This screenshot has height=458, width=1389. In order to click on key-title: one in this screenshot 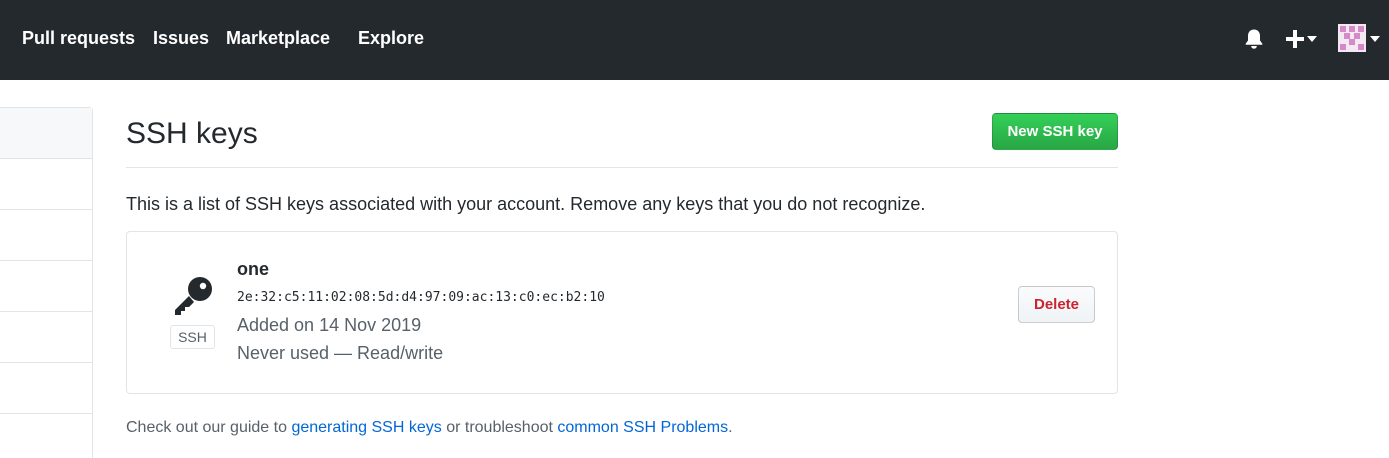, I will do `click(253, 269)`.